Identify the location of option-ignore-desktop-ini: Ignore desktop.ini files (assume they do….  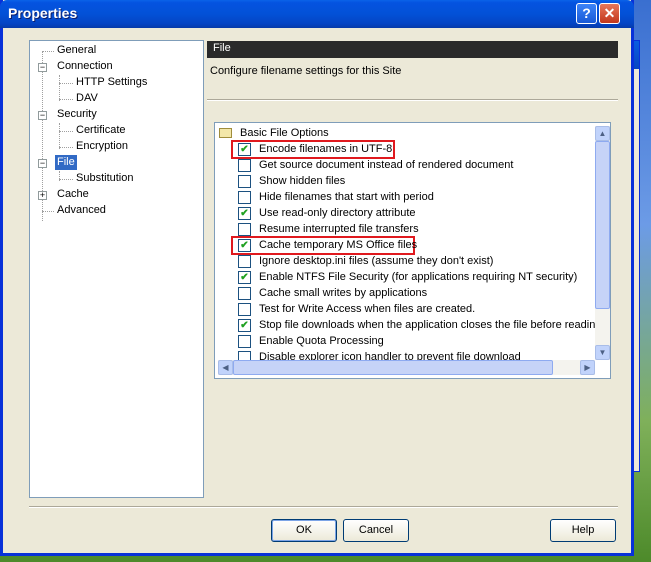
(365, 261).